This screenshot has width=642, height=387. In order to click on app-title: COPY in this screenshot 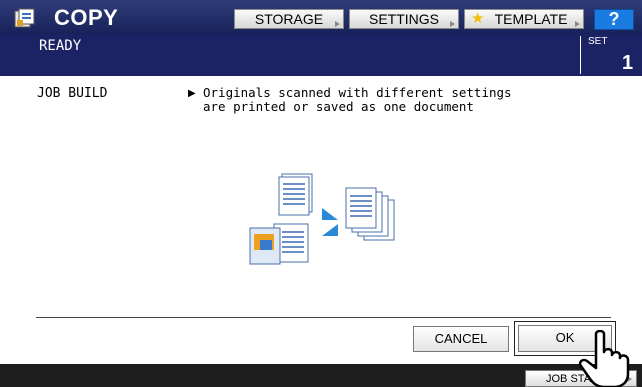, I will do `click(86, 17)`.